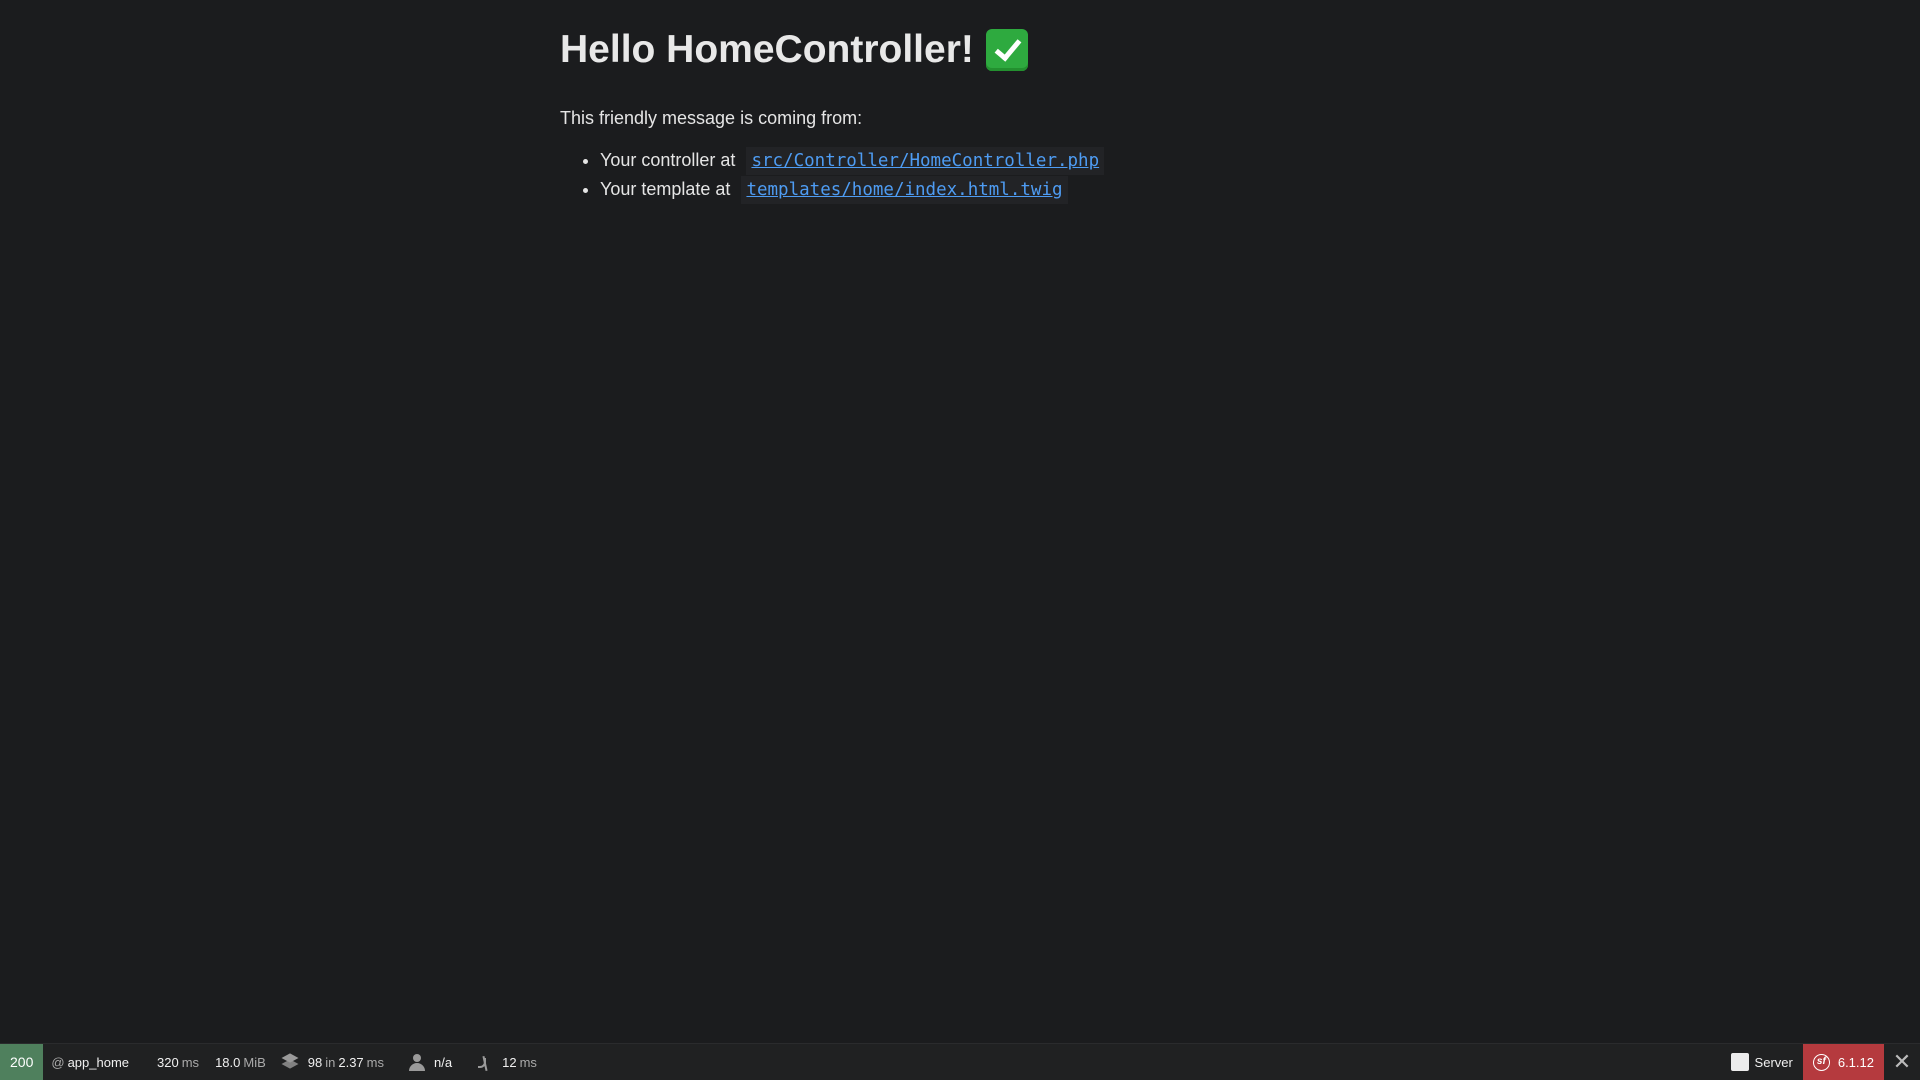 The image size is (1920, 1080). I want to click on db-time: 2.37, so click(351, 1062).